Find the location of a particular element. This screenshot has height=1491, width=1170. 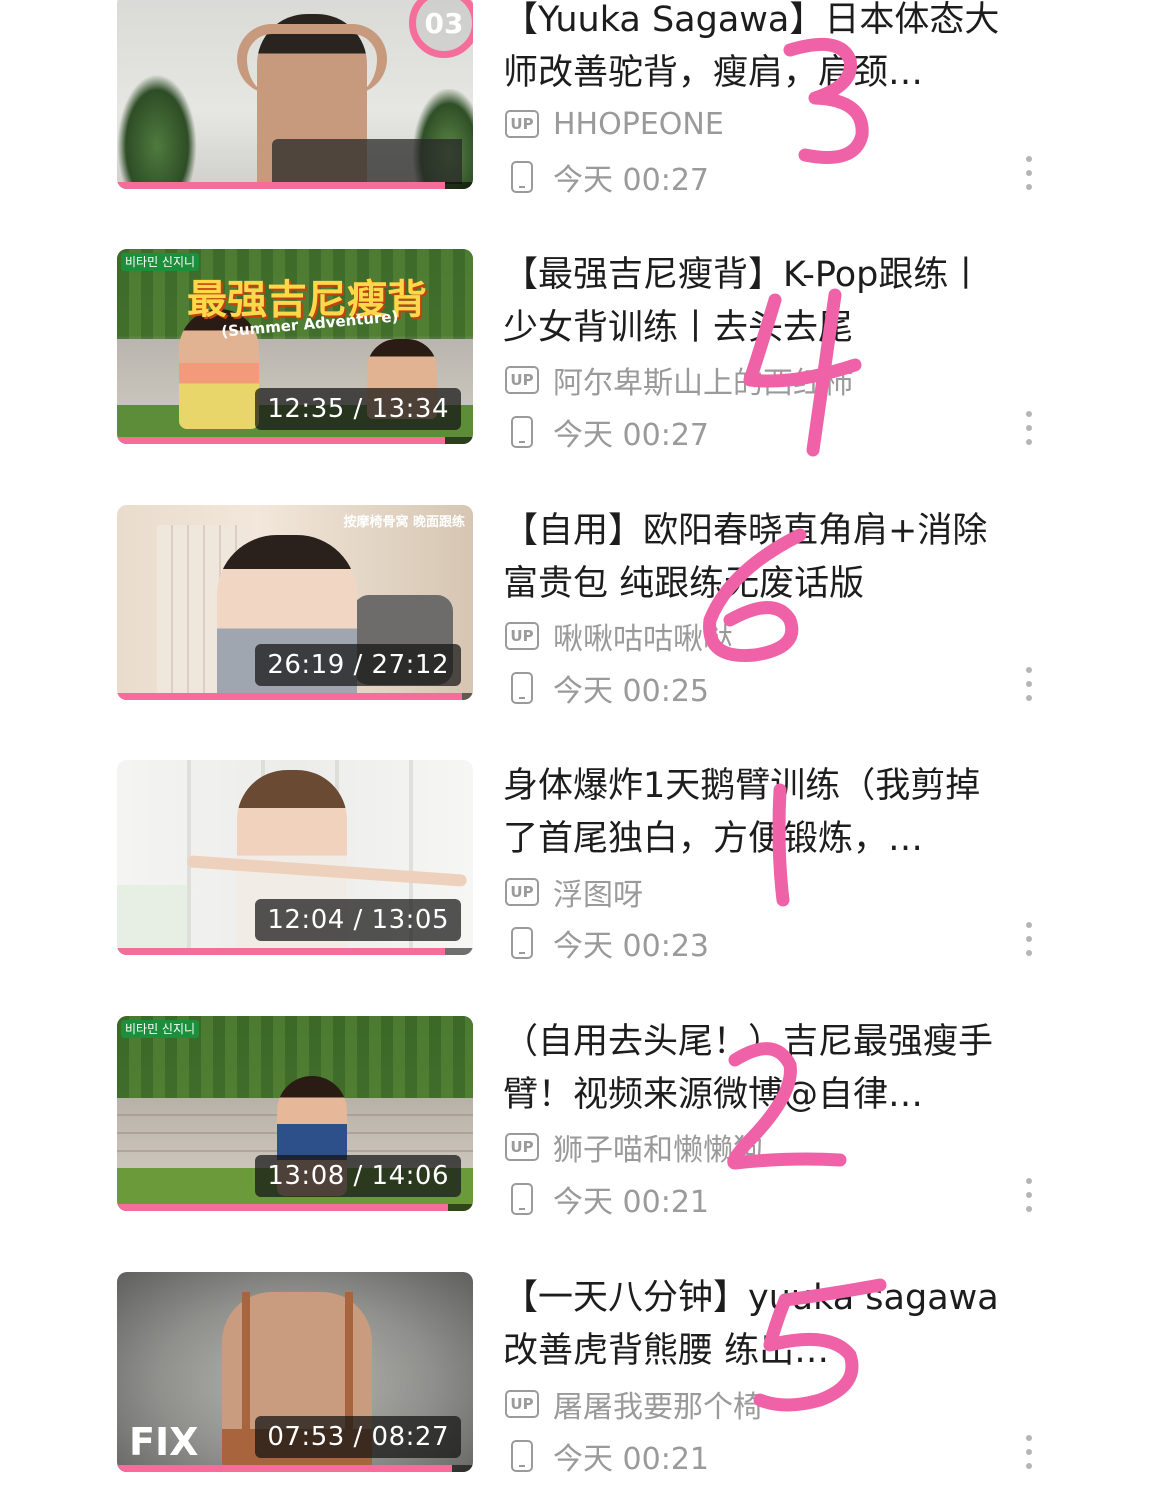

uploader-row: UP 啾啾咕咕啾哒 is located at coordinates (619, 636).